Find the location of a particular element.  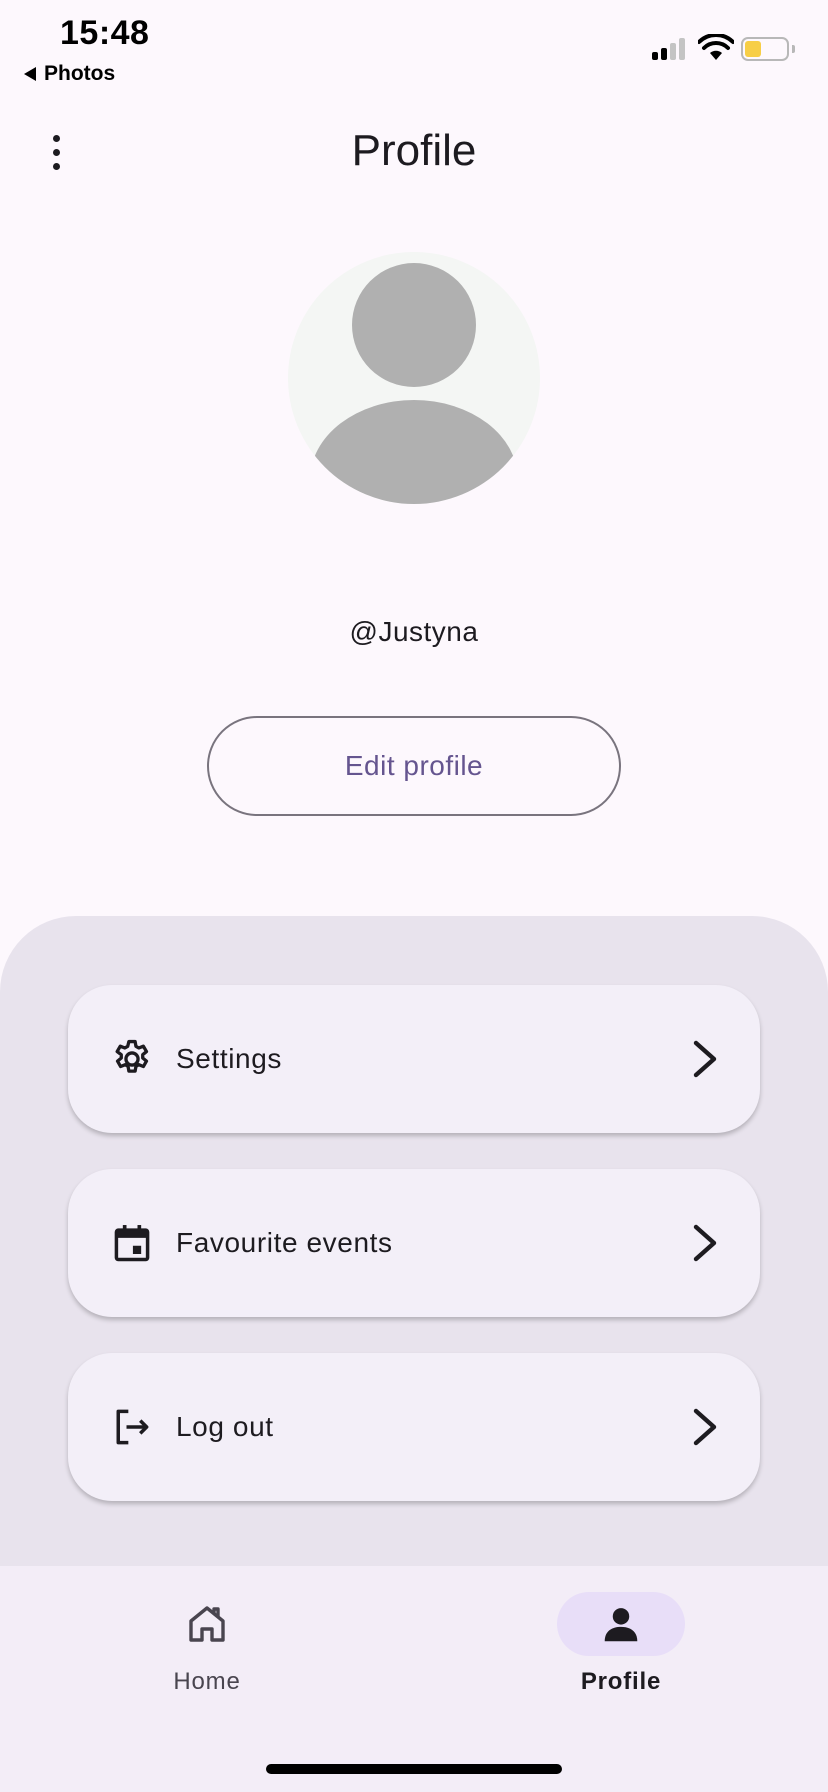

page-title: Profile is located at coordinates (414, 150).